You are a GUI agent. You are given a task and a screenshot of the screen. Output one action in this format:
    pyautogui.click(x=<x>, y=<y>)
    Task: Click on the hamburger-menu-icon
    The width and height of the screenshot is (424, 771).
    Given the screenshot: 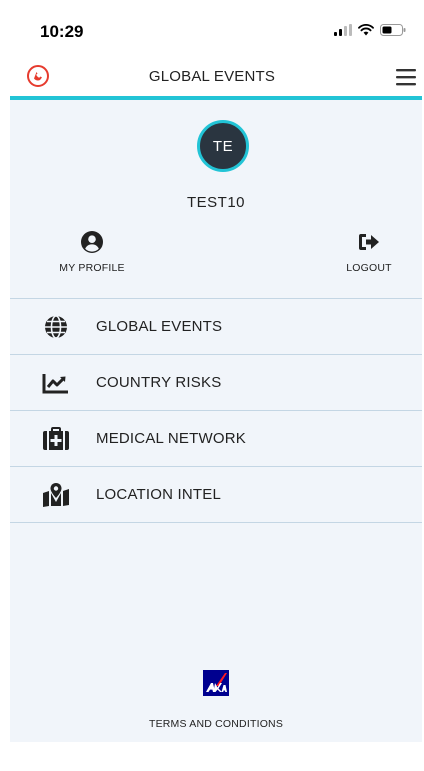 What is the action you would take?
    pyautogui.click(x=406, y=77)
    